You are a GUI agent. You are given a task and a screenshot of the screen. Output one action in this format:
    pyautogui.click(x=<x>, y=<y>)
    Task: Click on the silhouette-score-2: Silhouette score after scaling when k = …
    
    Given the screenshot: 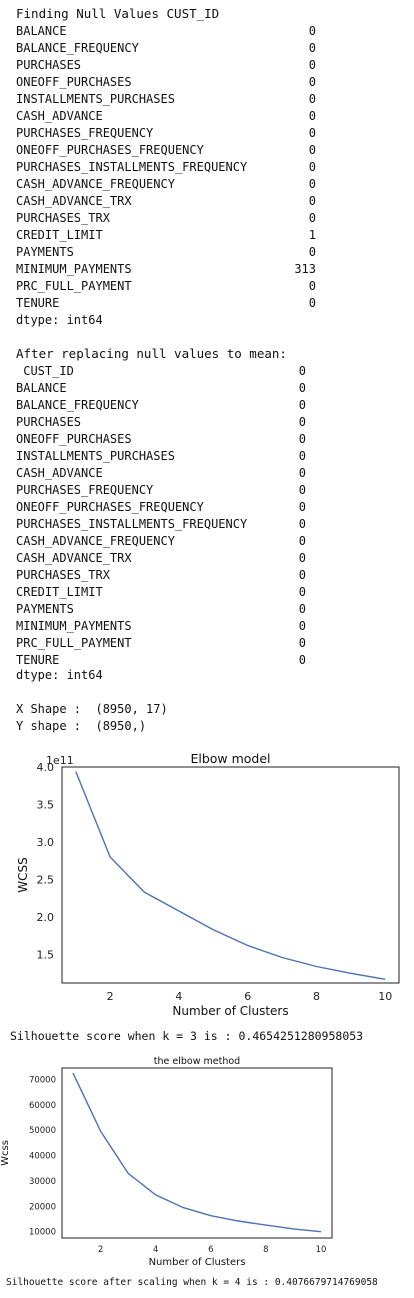 What is the action you would take?
    pyautogui.click(x=192, y=1282)
    